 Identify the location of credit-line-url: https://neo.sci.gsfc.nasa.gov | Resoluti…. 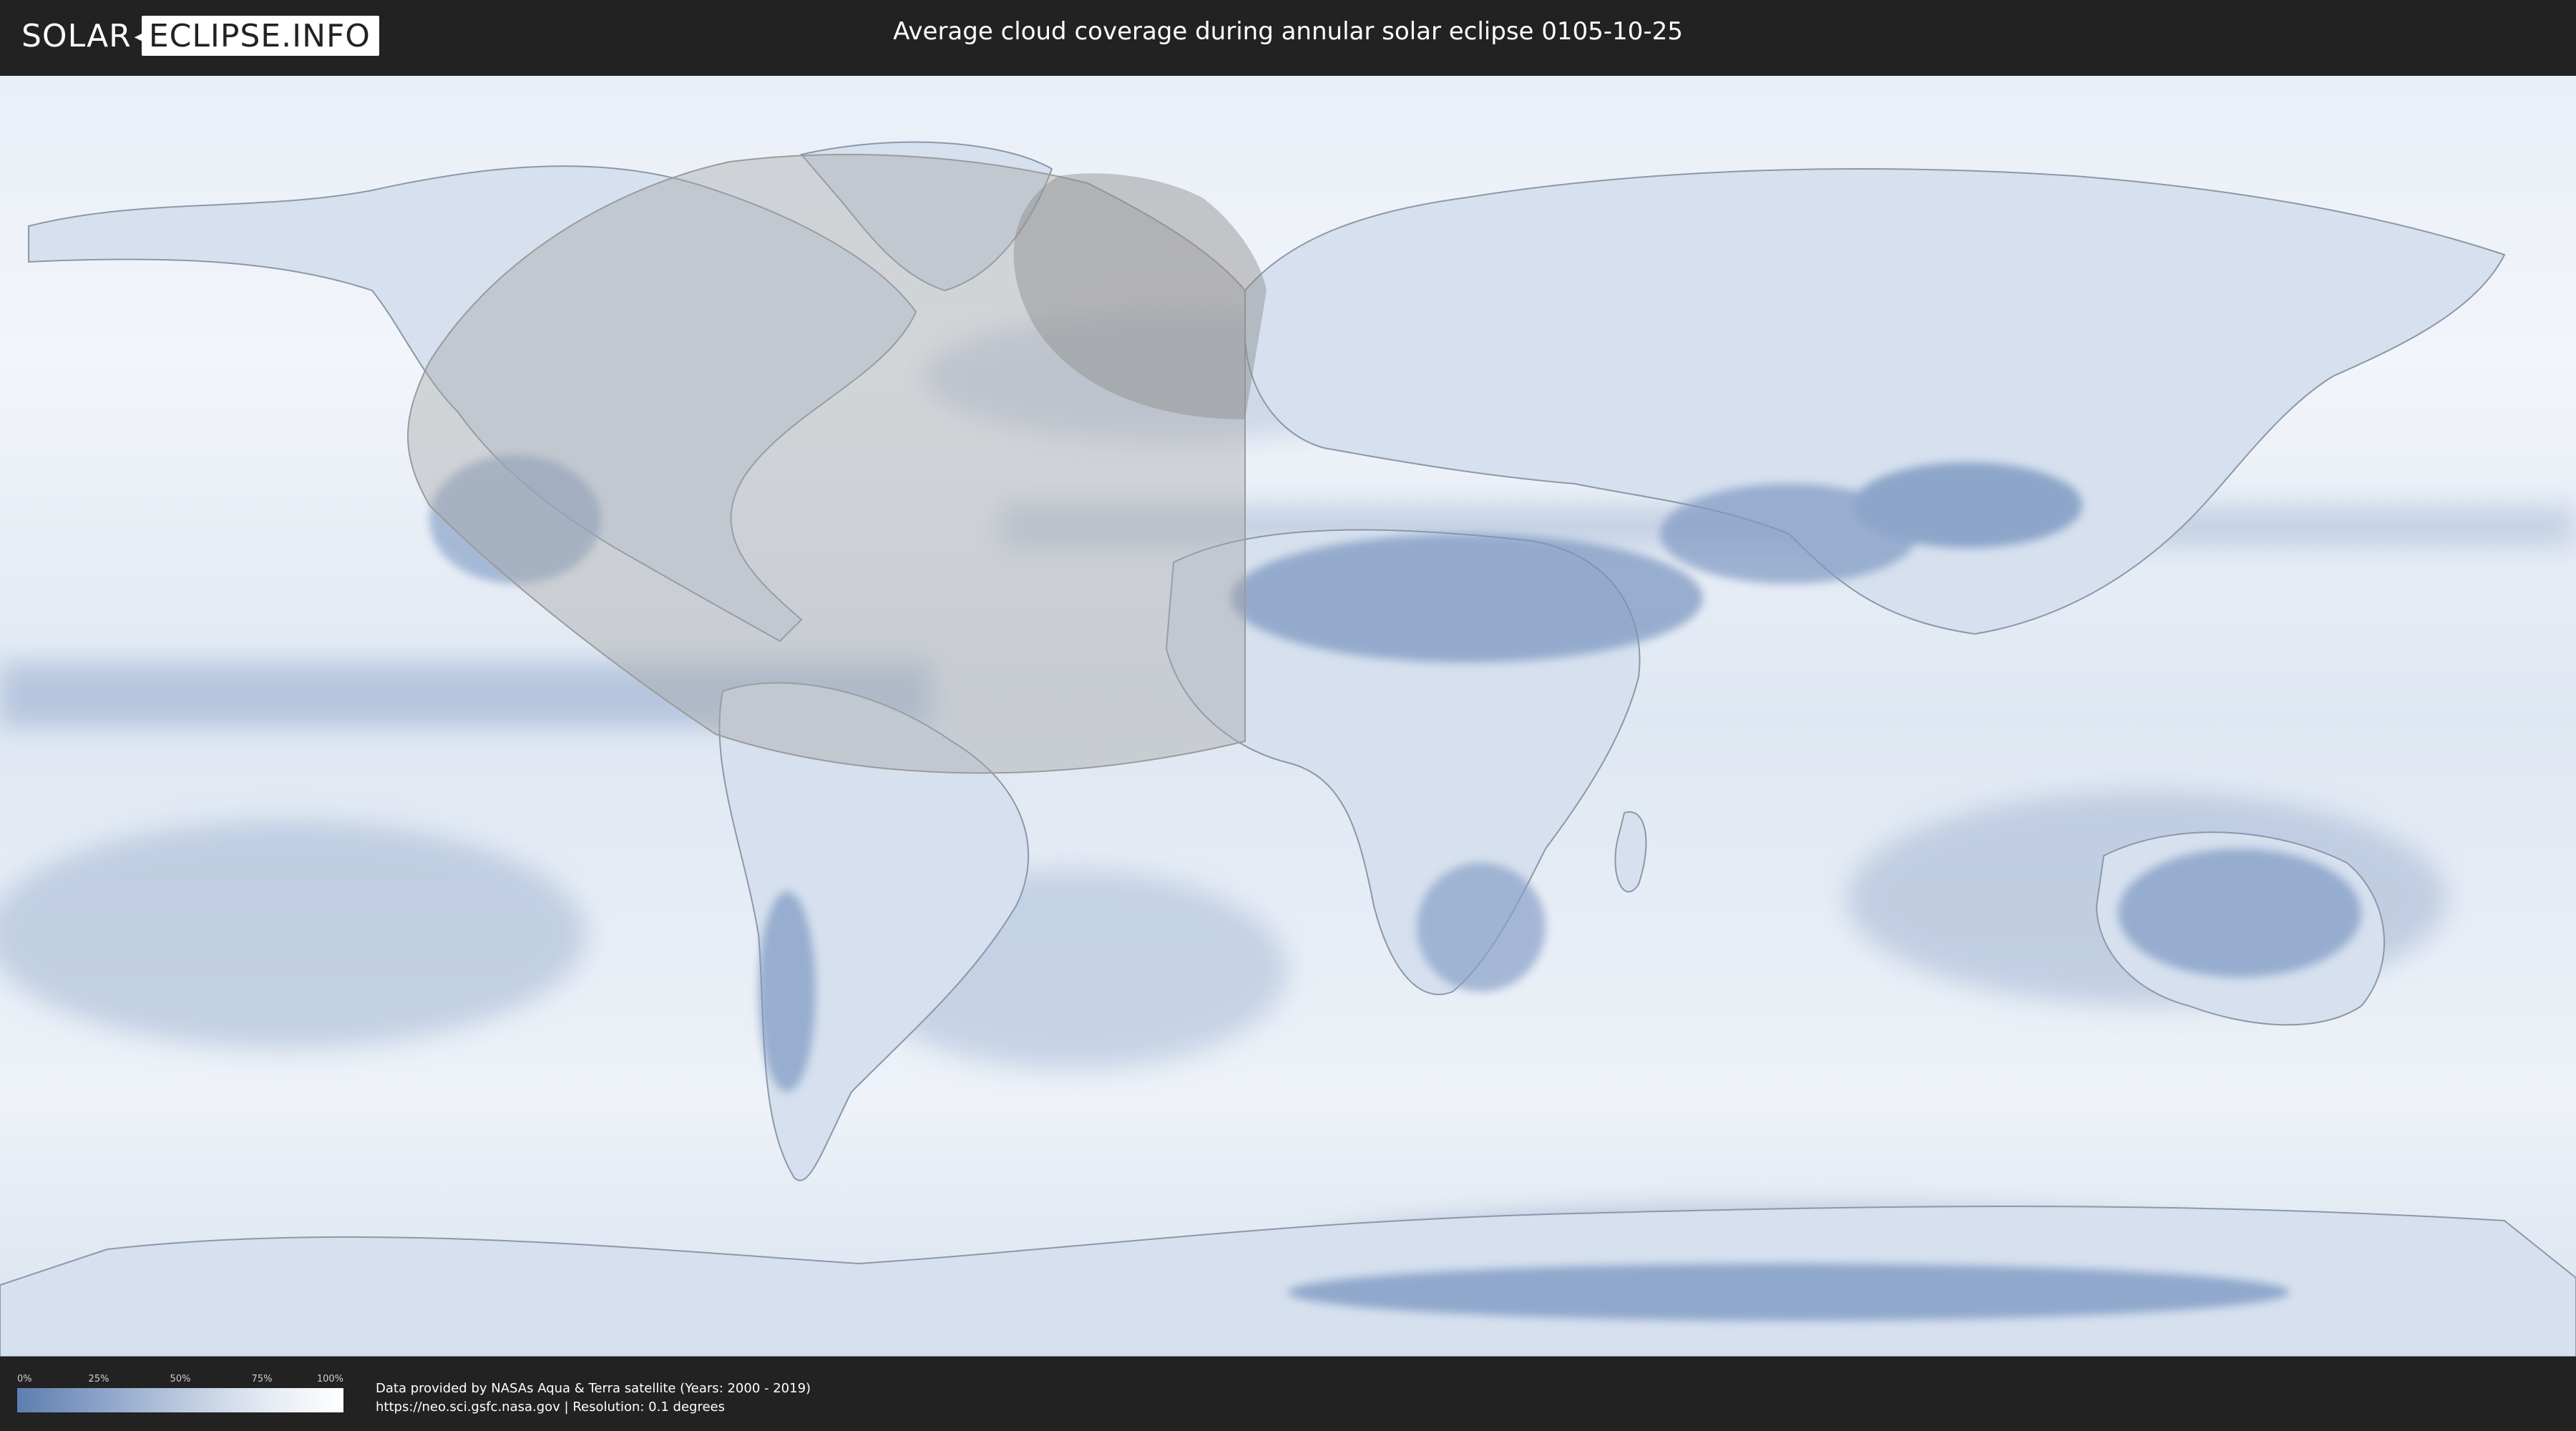
(593, 1407).